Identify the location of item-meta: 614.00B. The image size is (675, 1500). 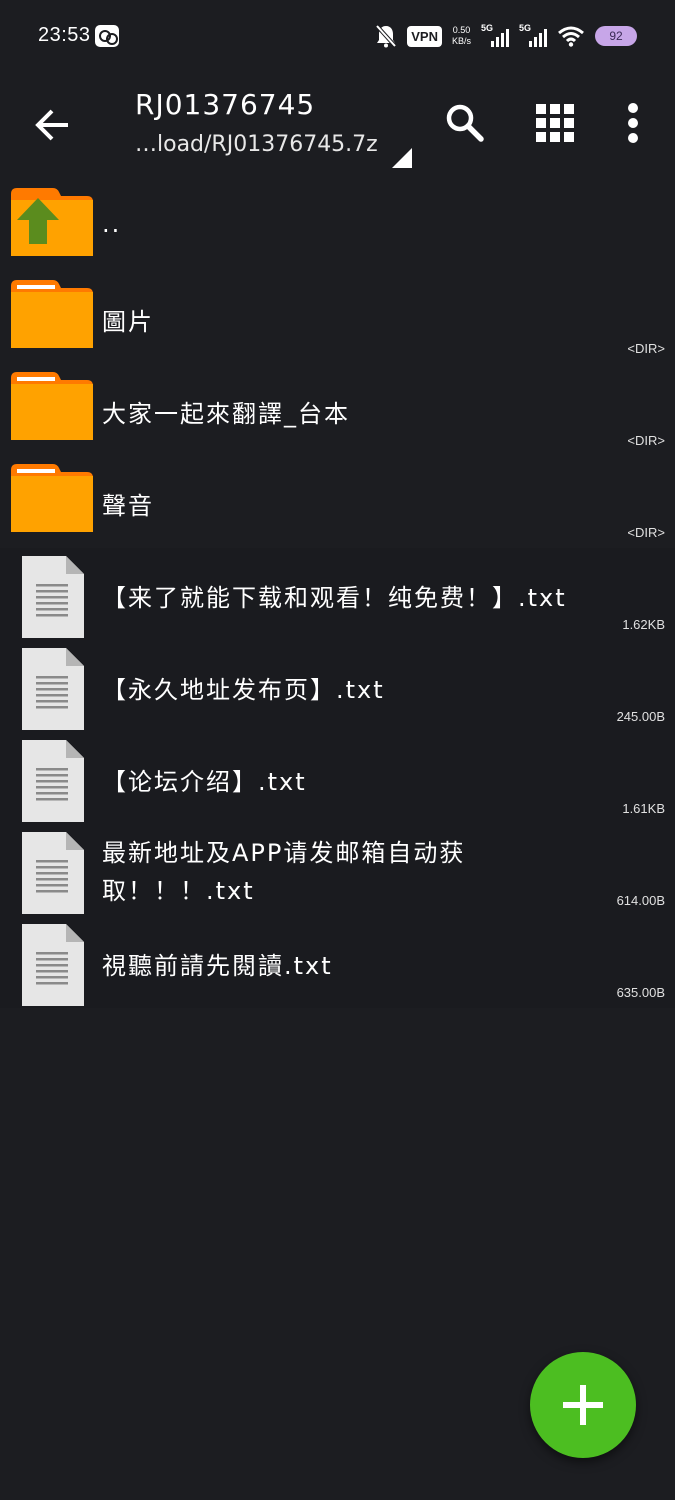
(640, 900).